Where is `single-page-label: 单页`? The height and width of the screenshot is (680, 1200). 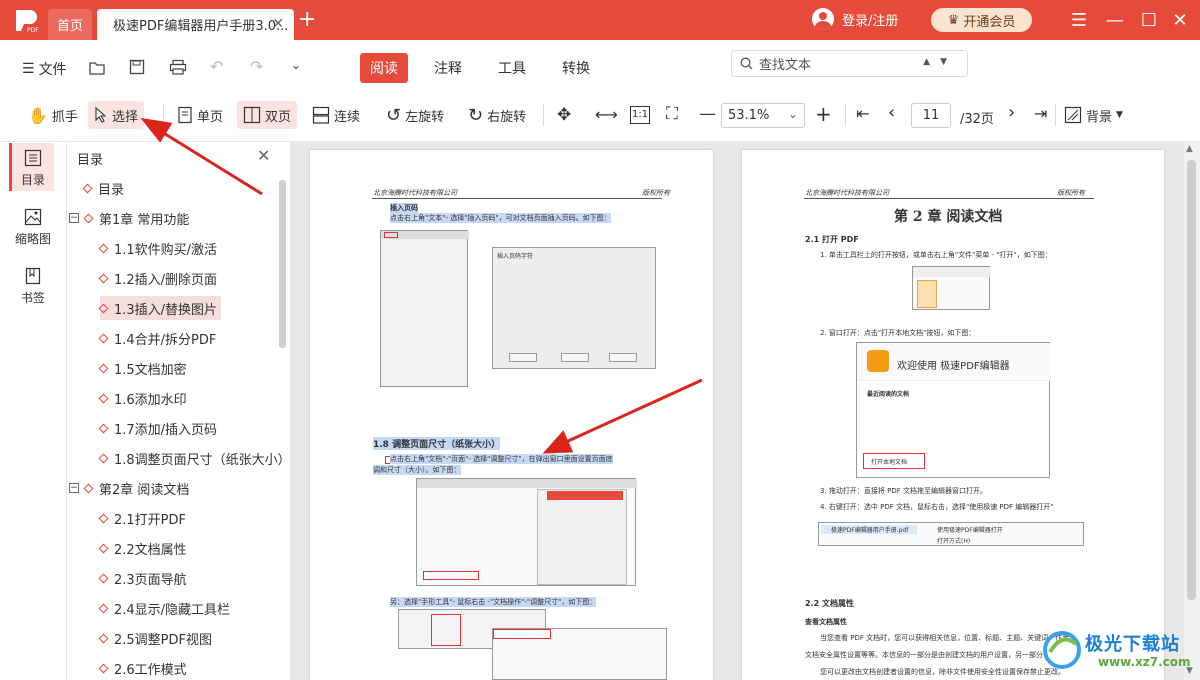 single-page-label: 单页 is located at coordinates (210, 117).